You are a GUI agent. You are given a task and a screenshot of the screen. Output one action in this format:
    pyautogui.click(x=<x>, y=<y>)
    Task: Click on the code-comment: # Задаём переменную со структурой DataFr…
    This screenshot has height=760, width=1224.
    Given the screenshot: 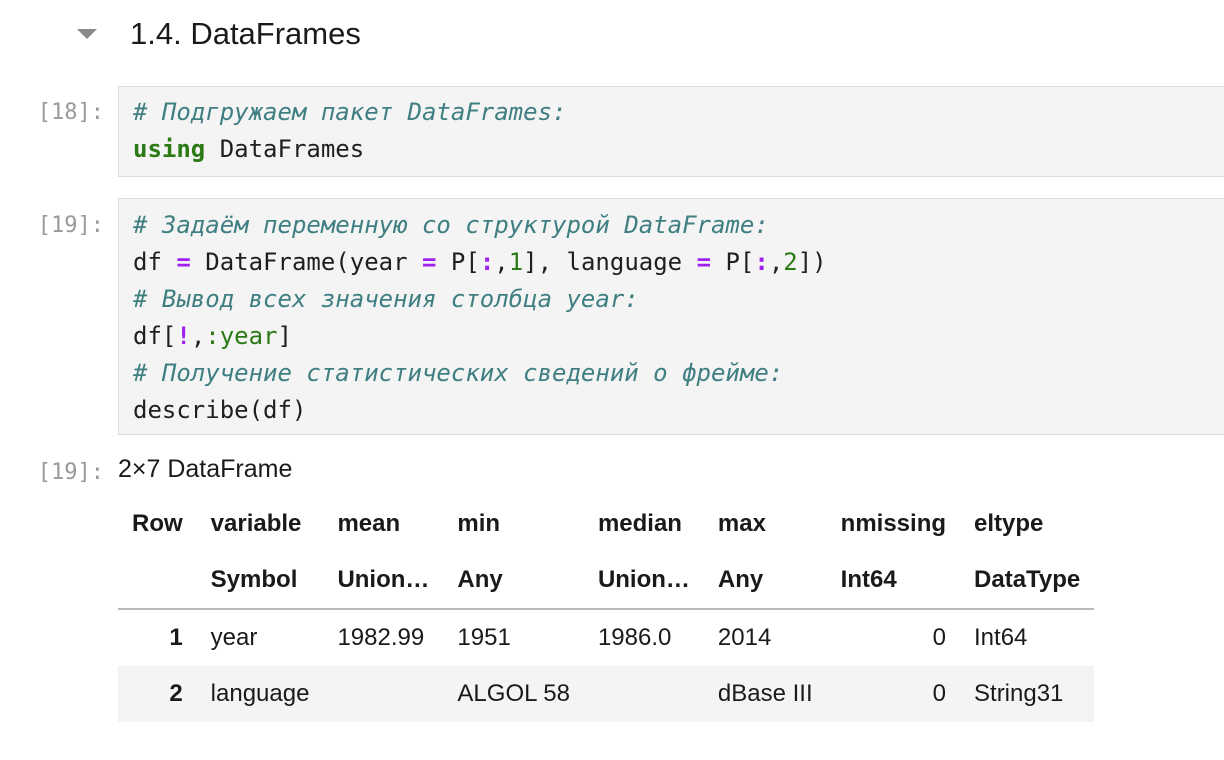 What is the action you would take?
    pyautogui.click(x=451, y=225)
    